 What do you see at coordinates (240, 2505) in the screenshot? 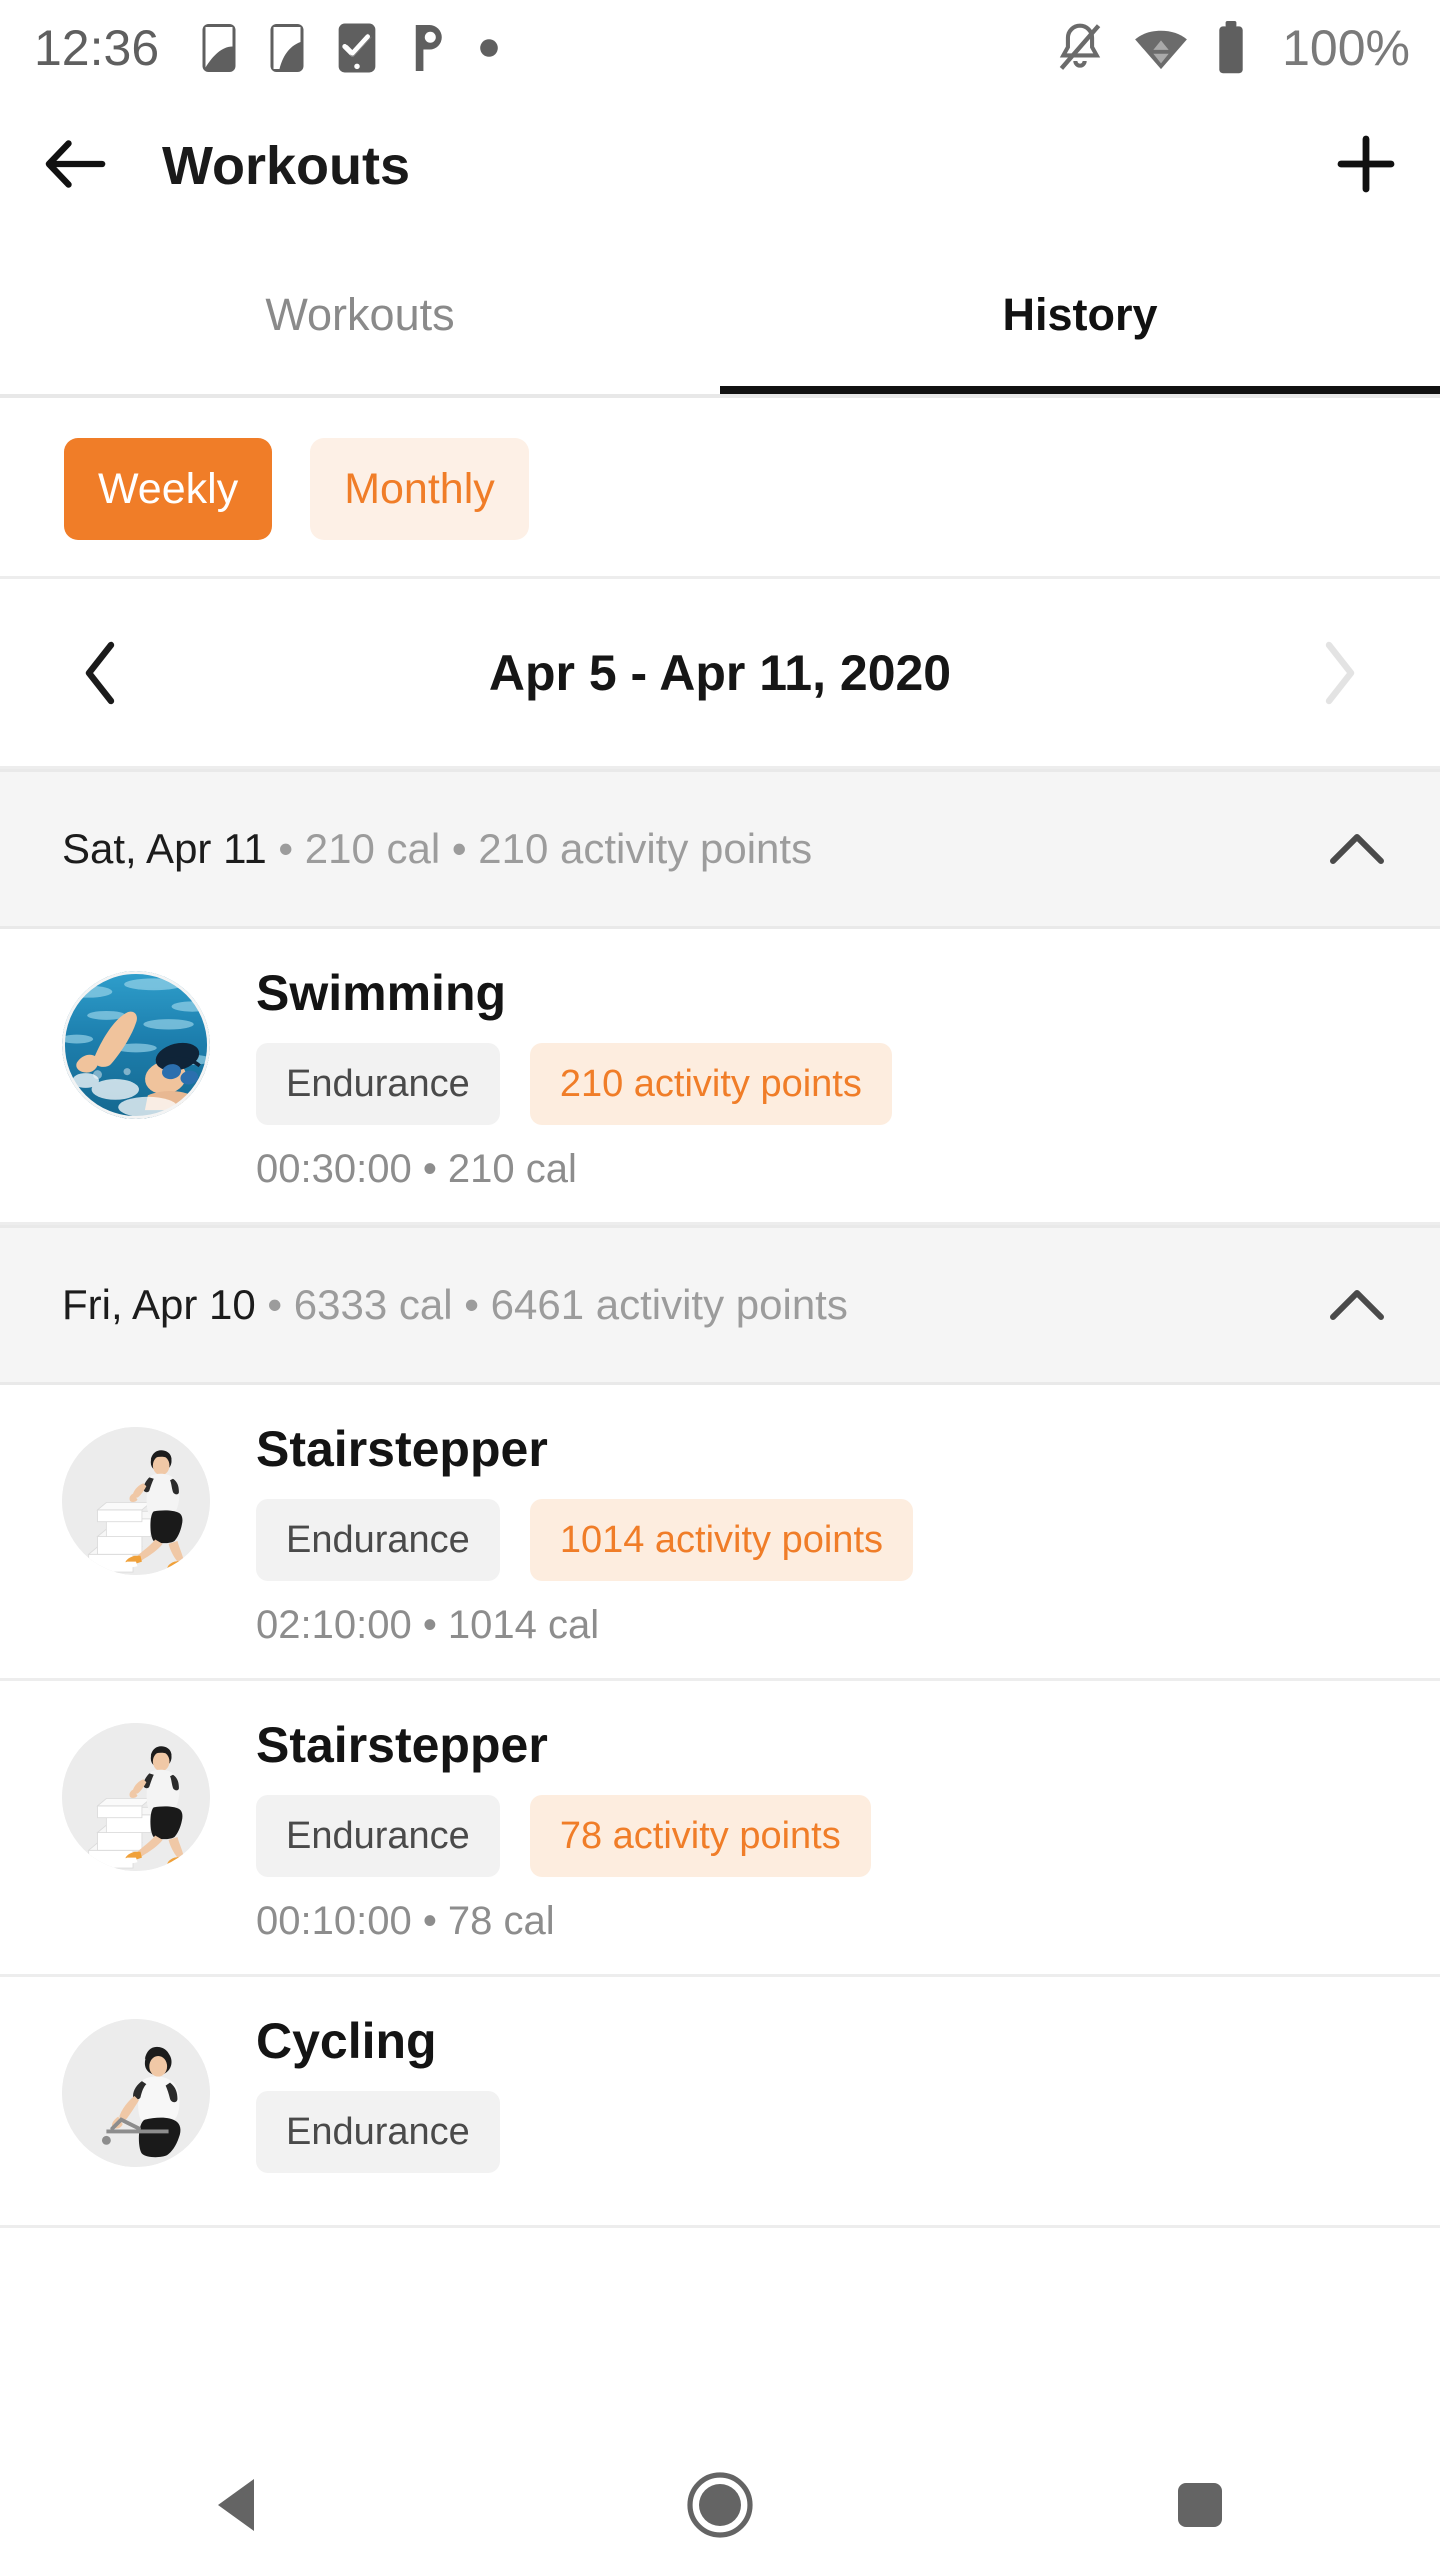
I see `nav-back-triangle-icon` at bounding box center [240, 2505].